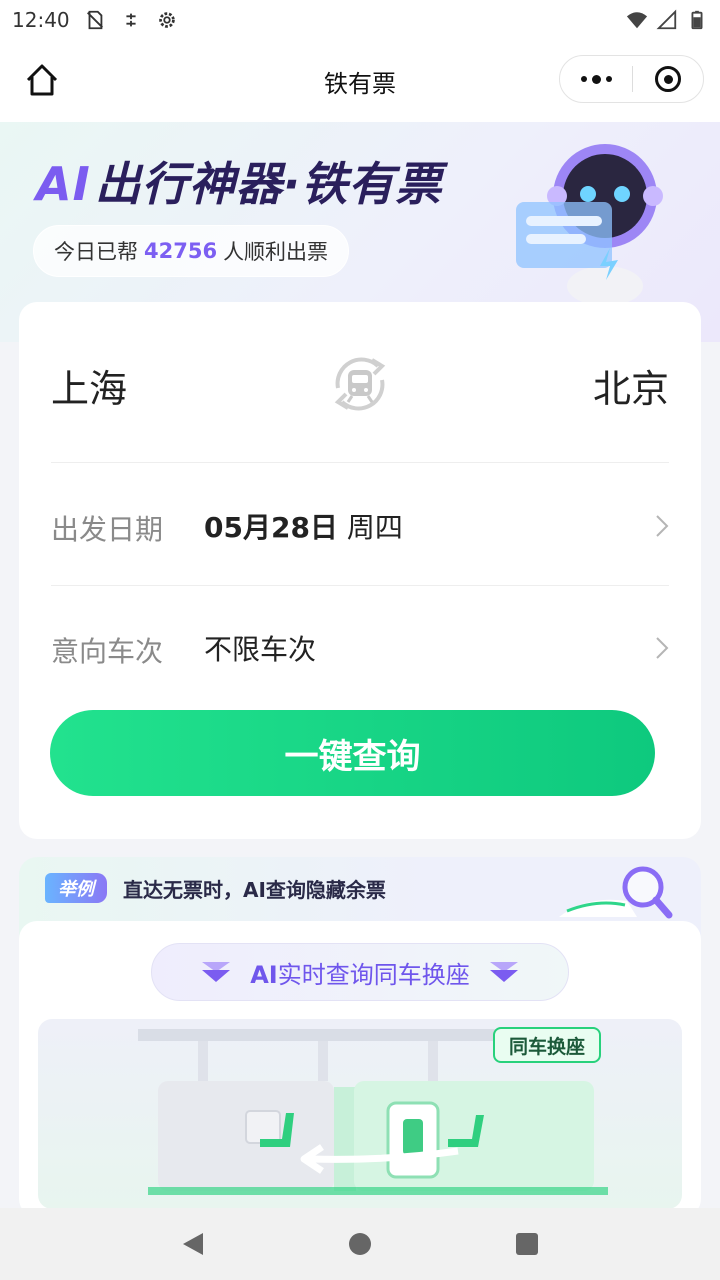 This screenshot has width=720, height=1280. What do you see at coordinates (89, 385) in the screenshot?
I see `departure-city: 上海` at bounding box center [89, 385].